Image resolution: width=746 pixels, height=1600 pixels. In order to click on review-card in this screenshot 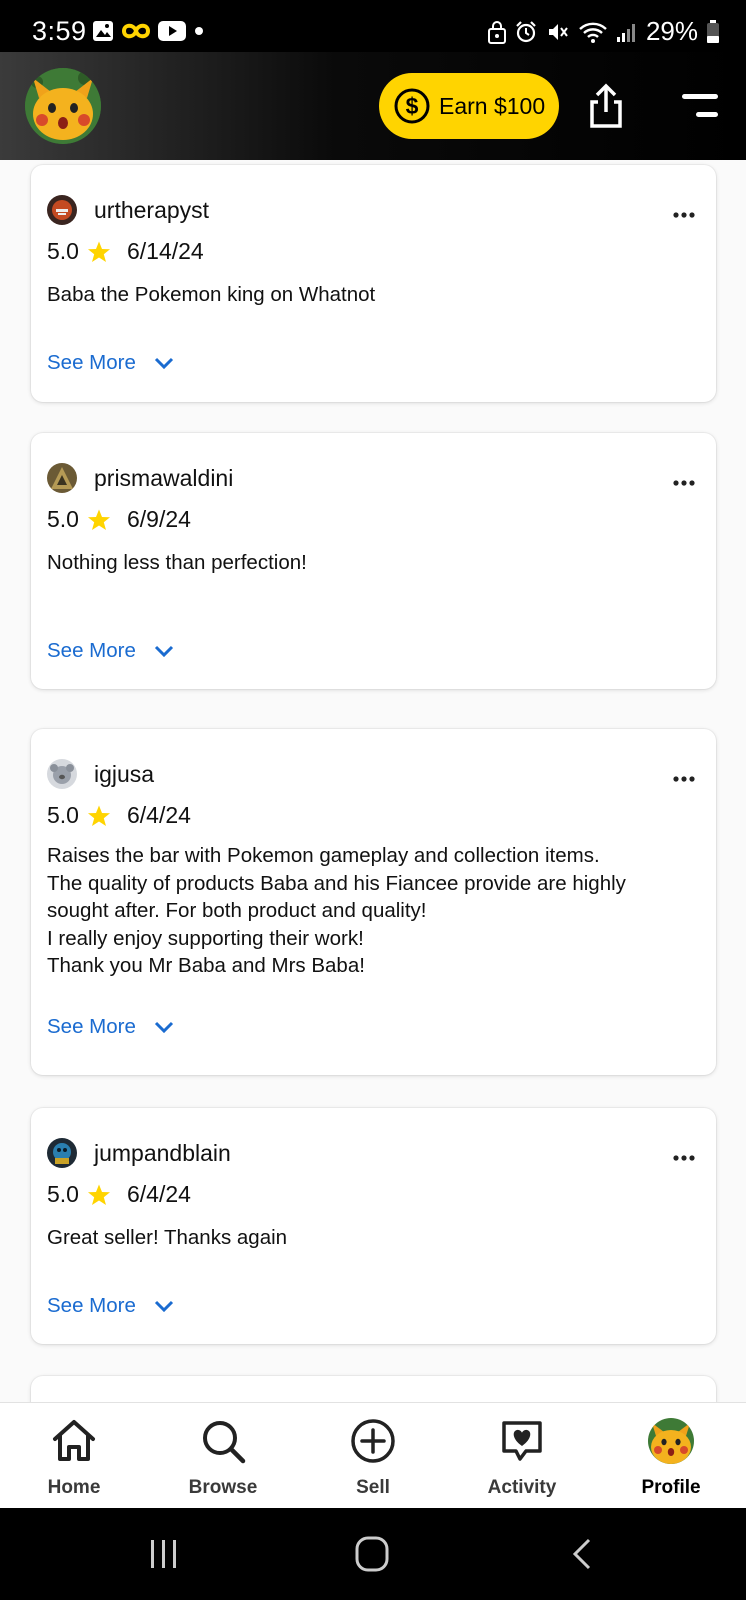, I will do `click(373, 1389)`.